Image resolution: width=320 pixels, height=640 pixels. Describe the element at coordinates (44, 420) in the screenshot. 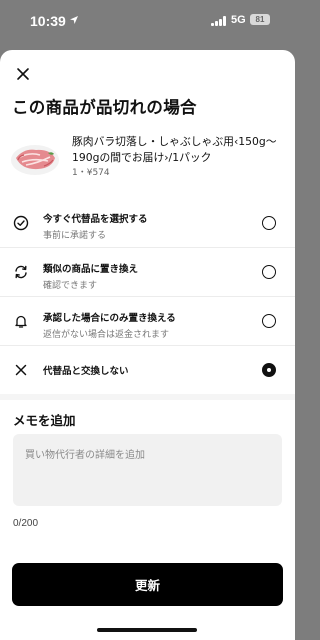

I see `memo-title: メモを追加` at that location.